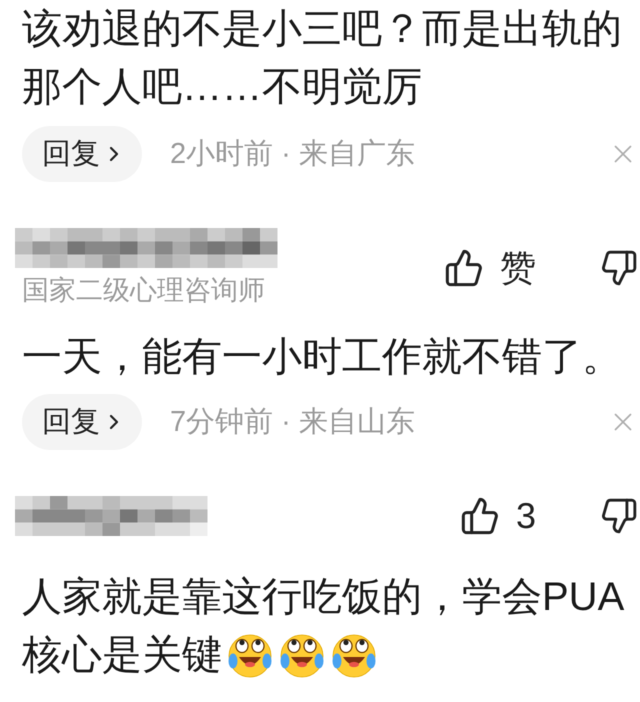 The image size is (640, 702). What do you see at coordinates (322, 58) in the screenshot?
I see `comment-text: 该劝退的不是小三吧？而是出轨的那个人吧……不明觉厉` at bounding box center [322, 58].